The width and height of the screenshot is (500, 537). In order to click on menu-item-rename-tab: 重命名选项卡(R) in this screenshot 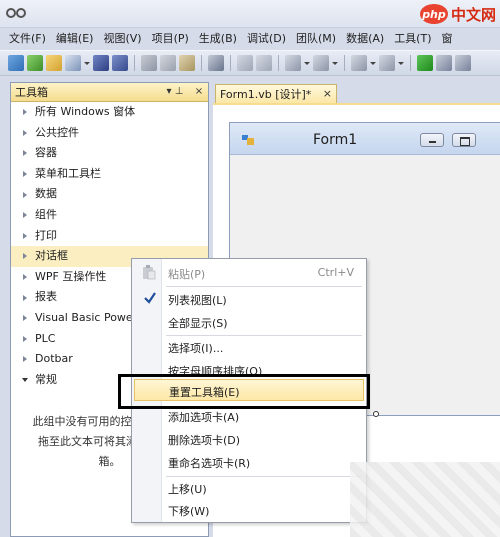, I will do `click(249, 462)`.